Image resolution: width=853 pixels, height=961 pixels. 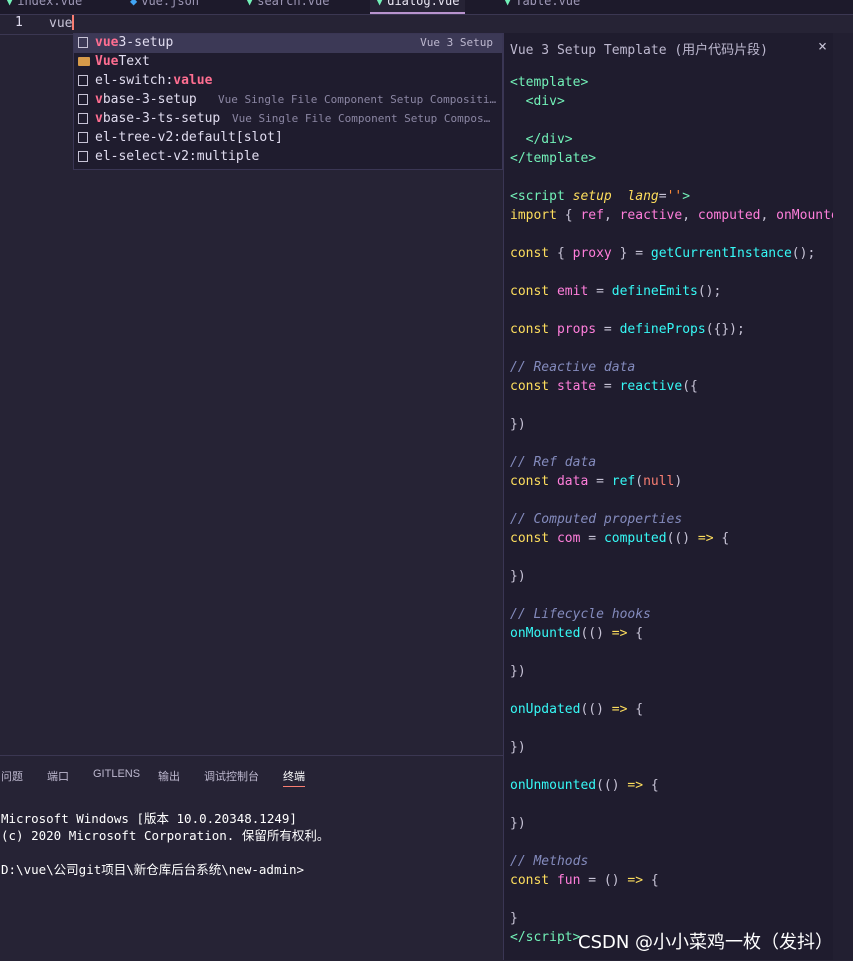 What do you see at coordinates (146, 42) in the screenshot?
I see `rest-text: 3-setup` at bounding box center [146, 42].